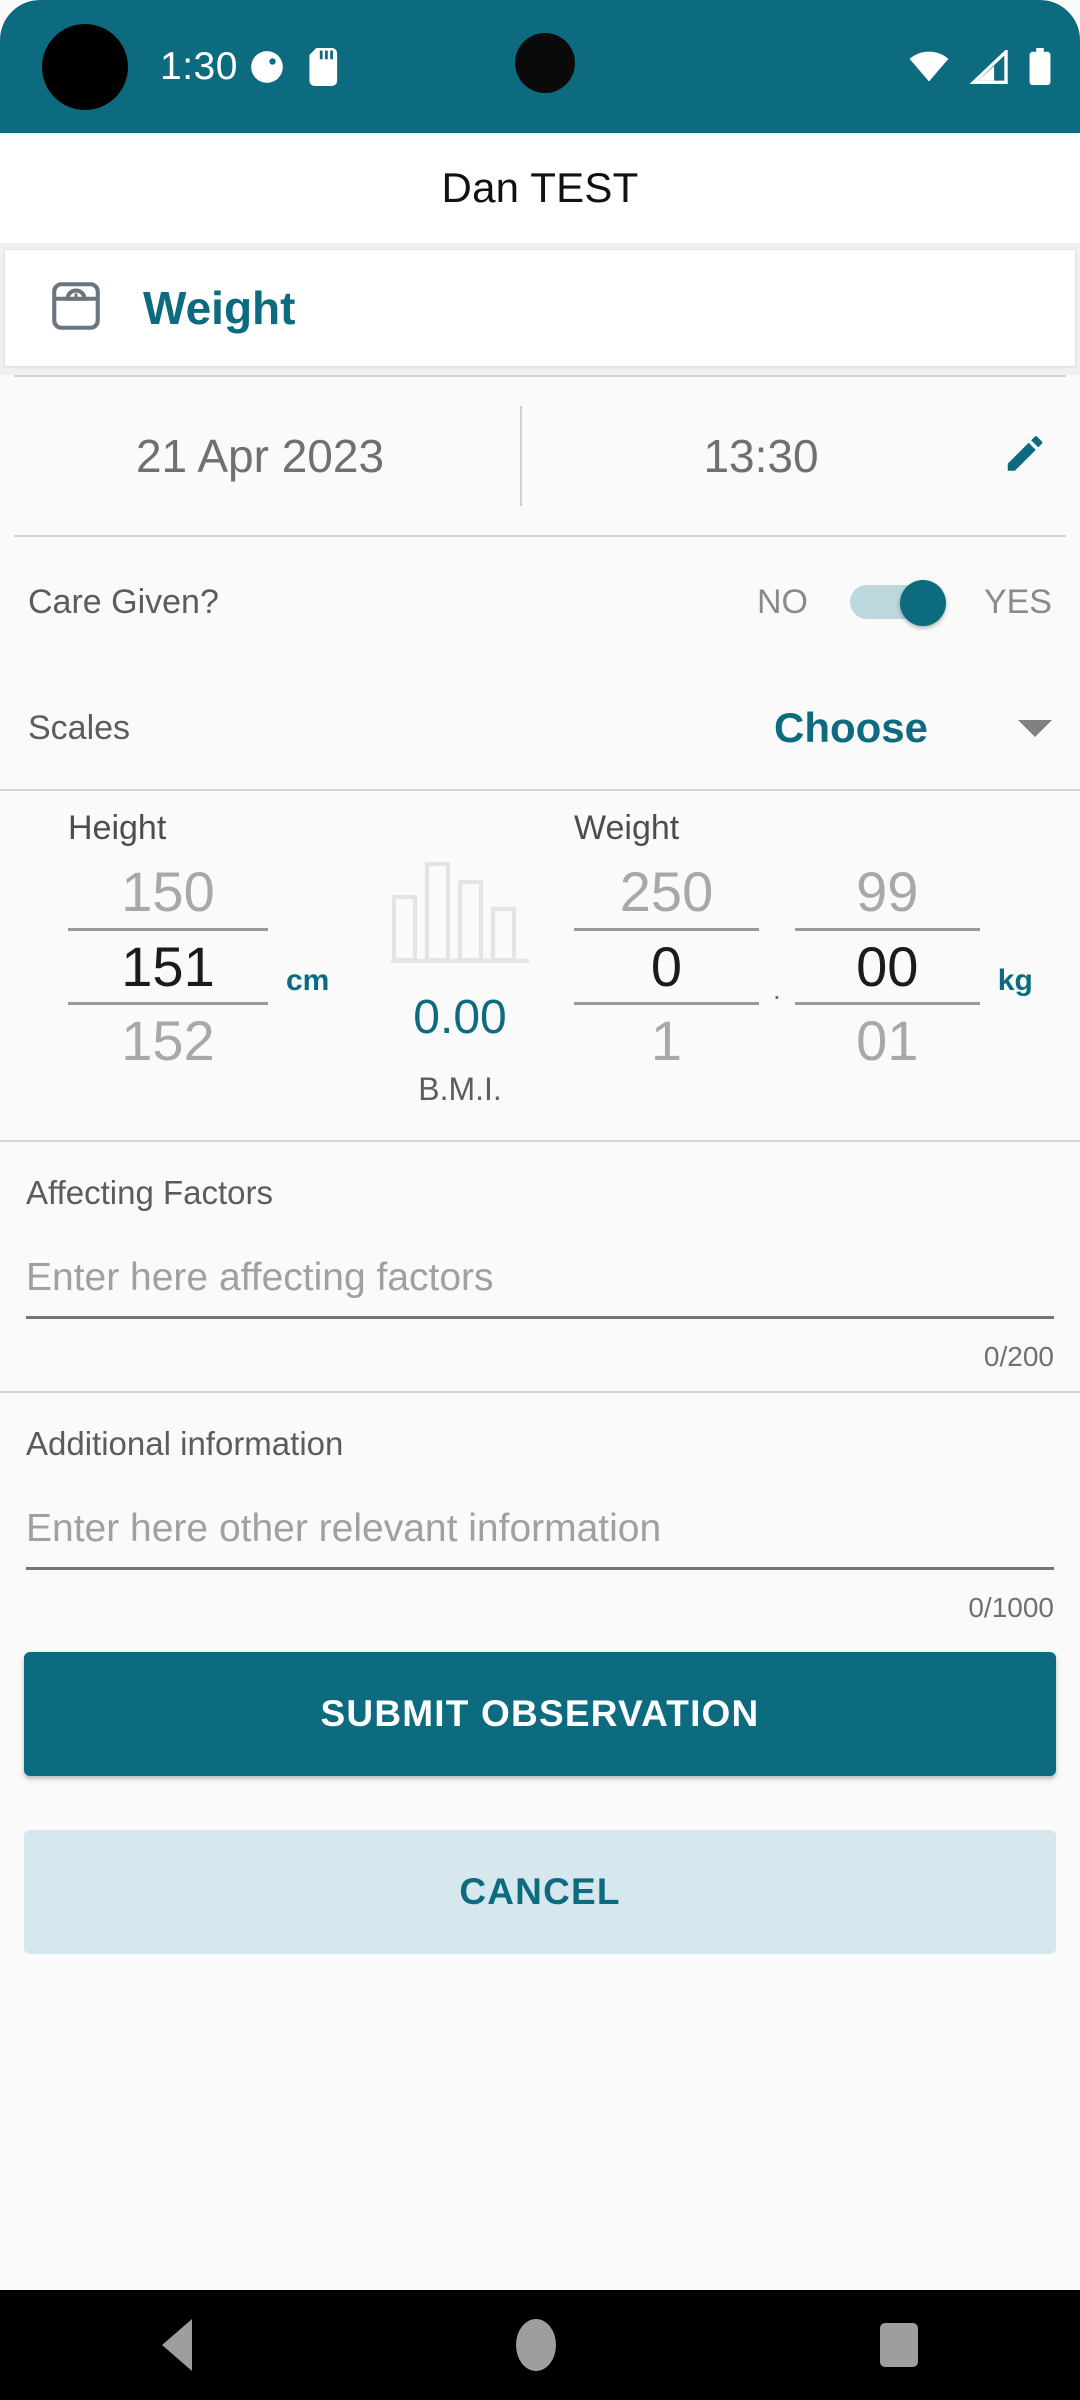 This screenshot has height=2400, width=1080. What do you see at coordinates (79, 727) in the screenshot?
I see `scales-label: Scales` at bounding box center [79, 727].